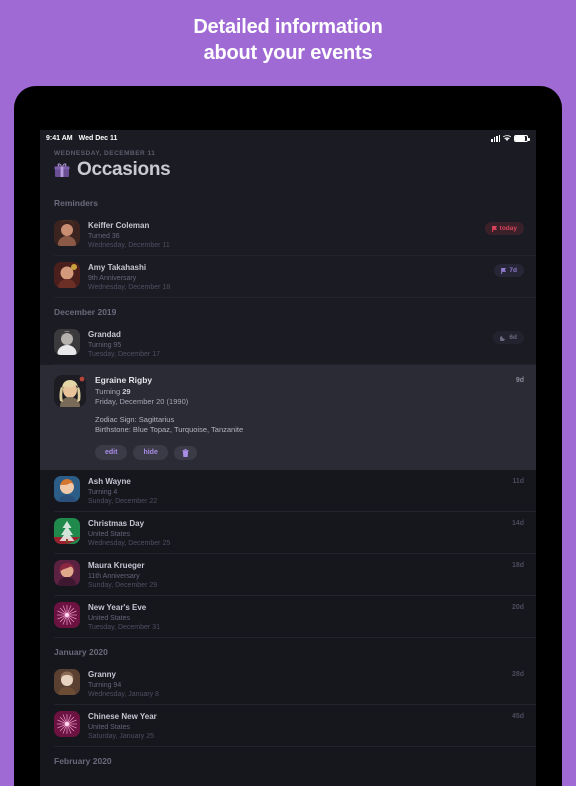  What do you see at coordinates (503, 338) in the screenshot?
I see `moon-icon` at bounding box center [503, 338].